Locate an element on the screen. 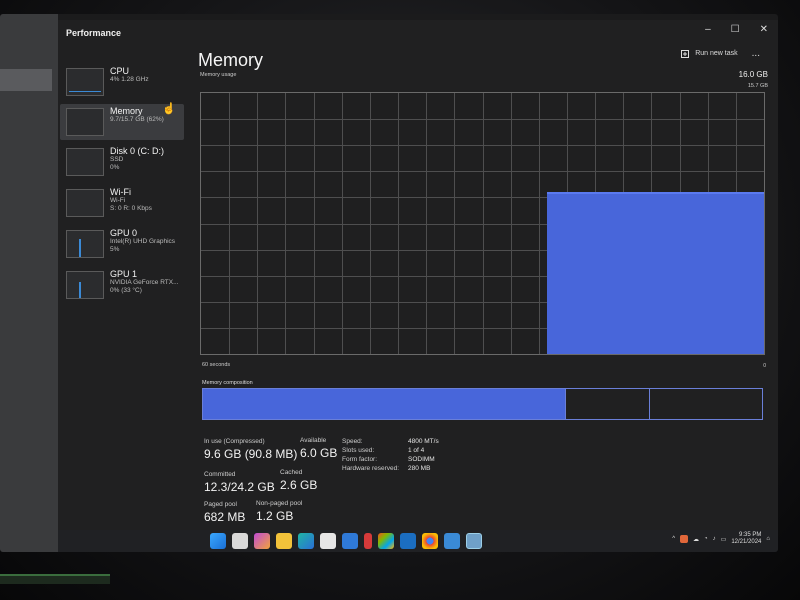 The width and height of the screenshot is (800, 600). sidebar-item-cpu: CPU 4% 1.28 GHz is located at coordinates (122, 82).